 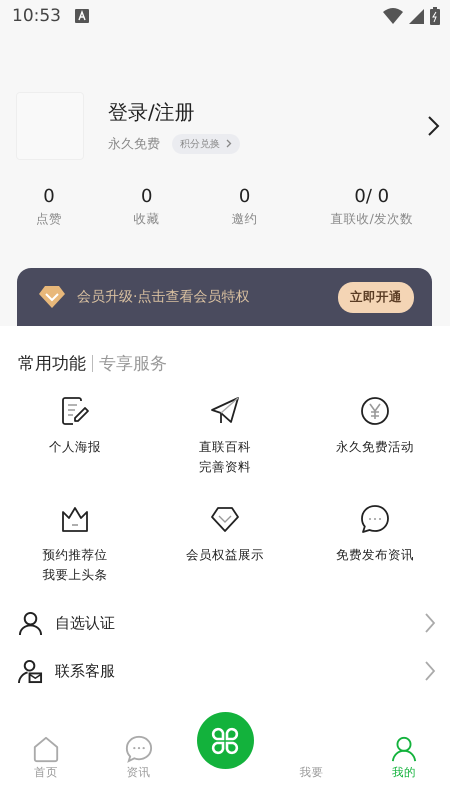 What do you see at coordinates (435, 16) in the screenshot?
I see `battery-icon` at bounding box center [435, 16].